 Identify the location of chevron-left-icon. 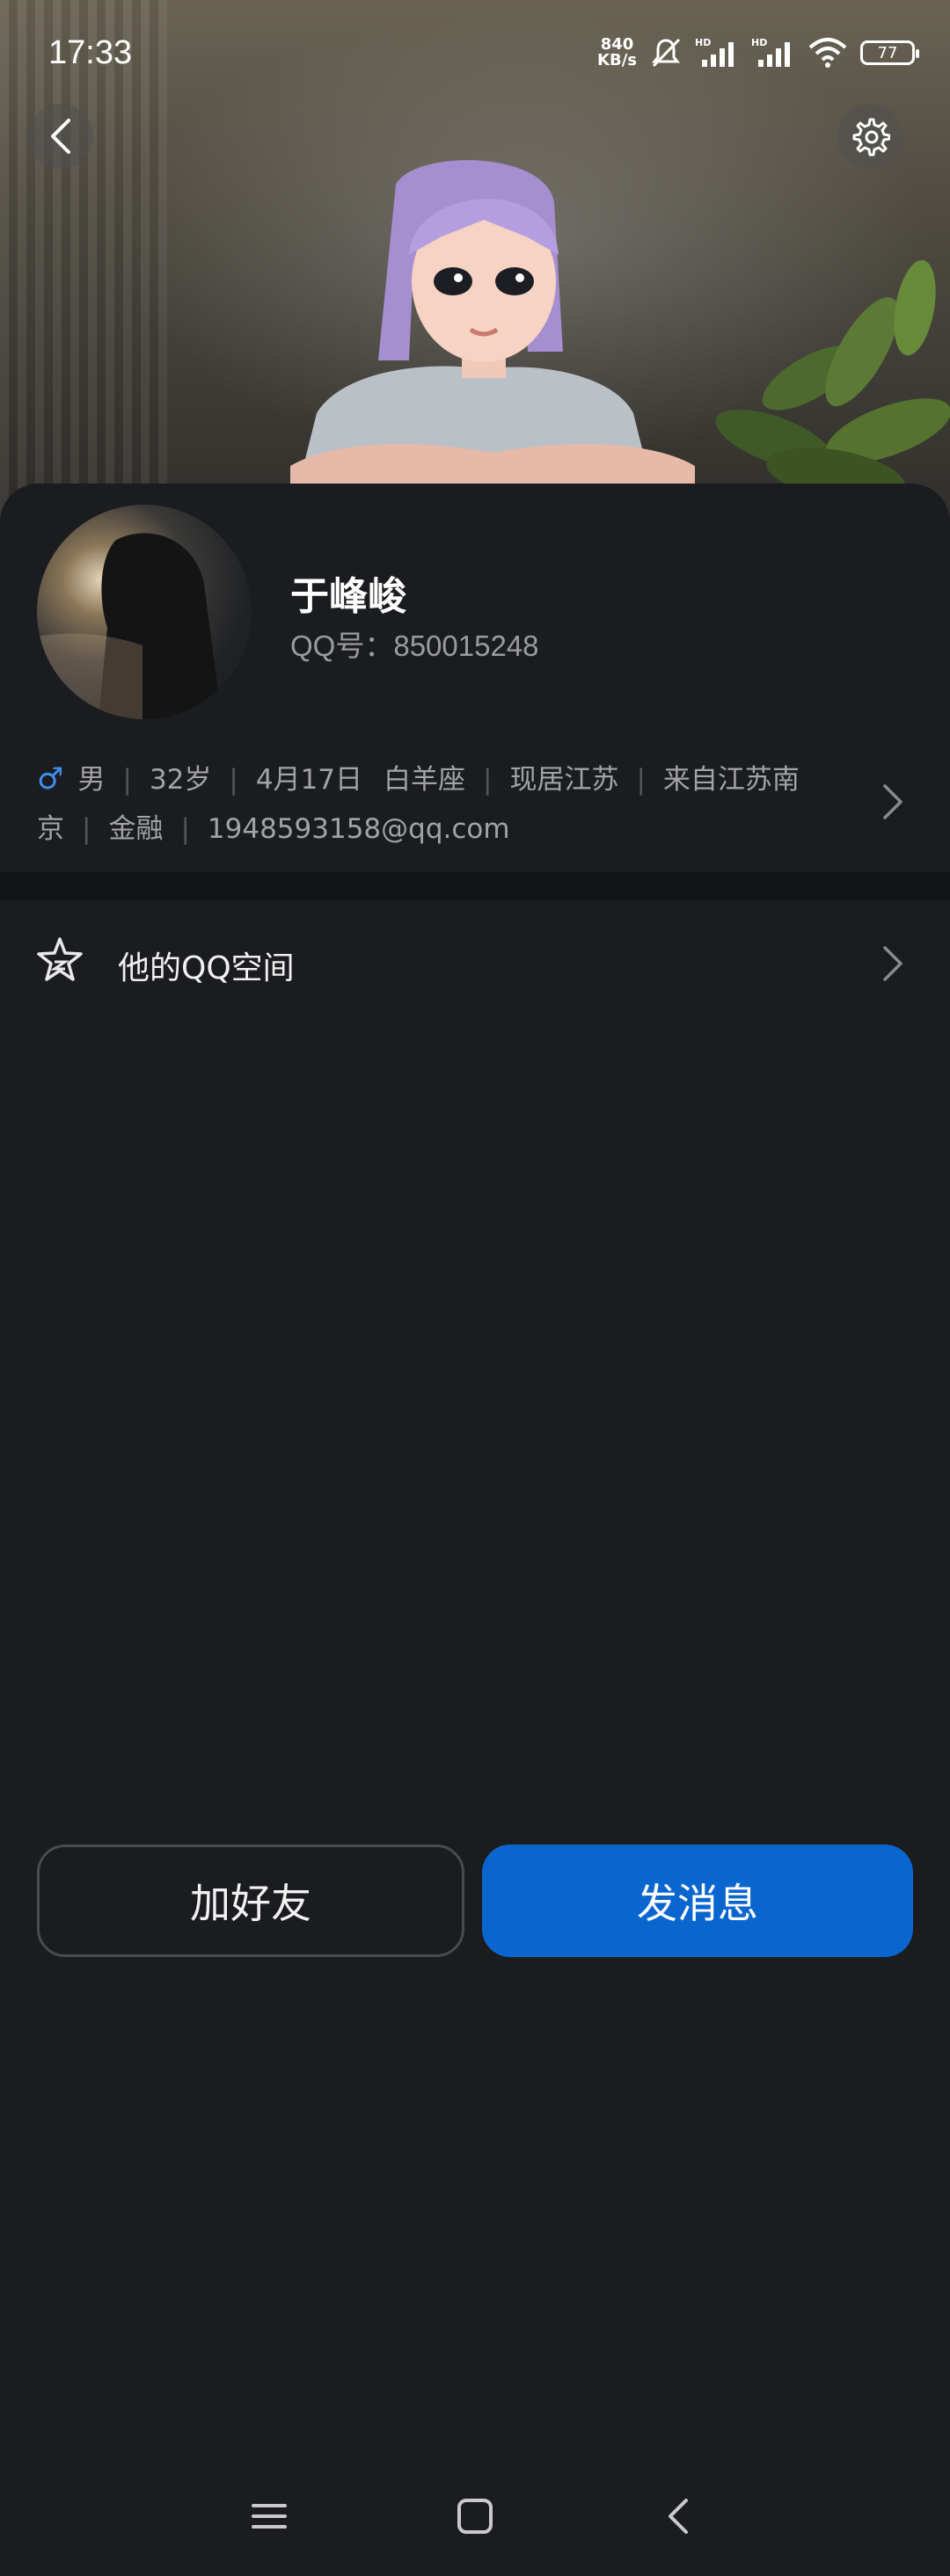
(61, 136).